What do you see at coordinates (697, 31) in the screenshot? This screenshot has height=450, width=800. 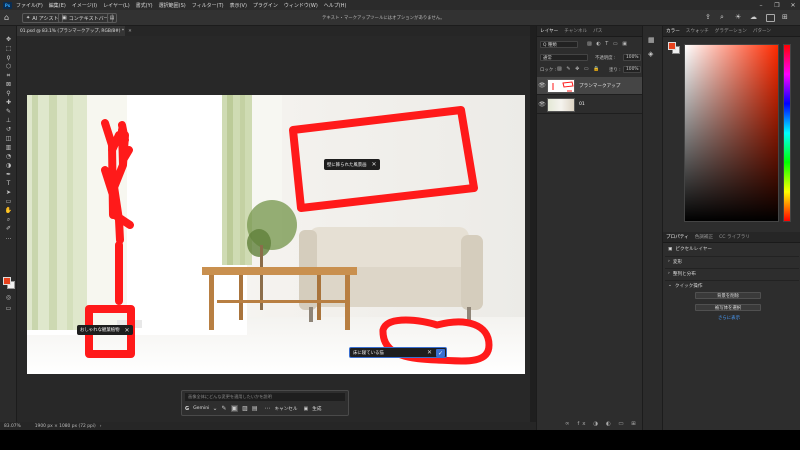 I see `tab-swatches: スウォッチ` at bounding box center [697, 31].